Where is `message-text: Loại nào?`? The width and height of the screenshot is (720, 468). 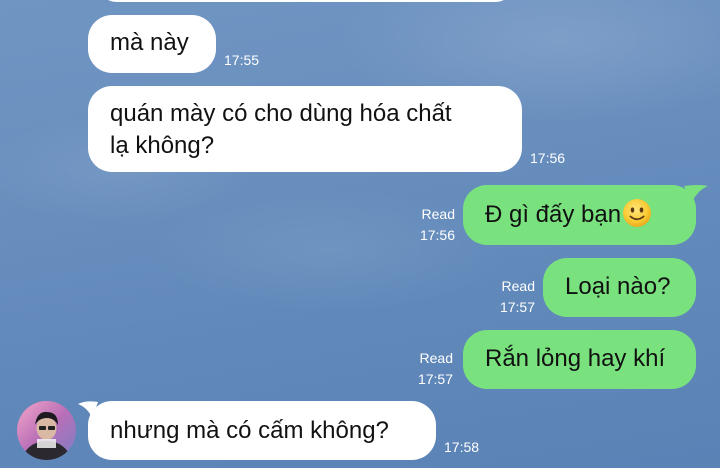 message-text: Loại nào? is located at coordinates (618, 286).